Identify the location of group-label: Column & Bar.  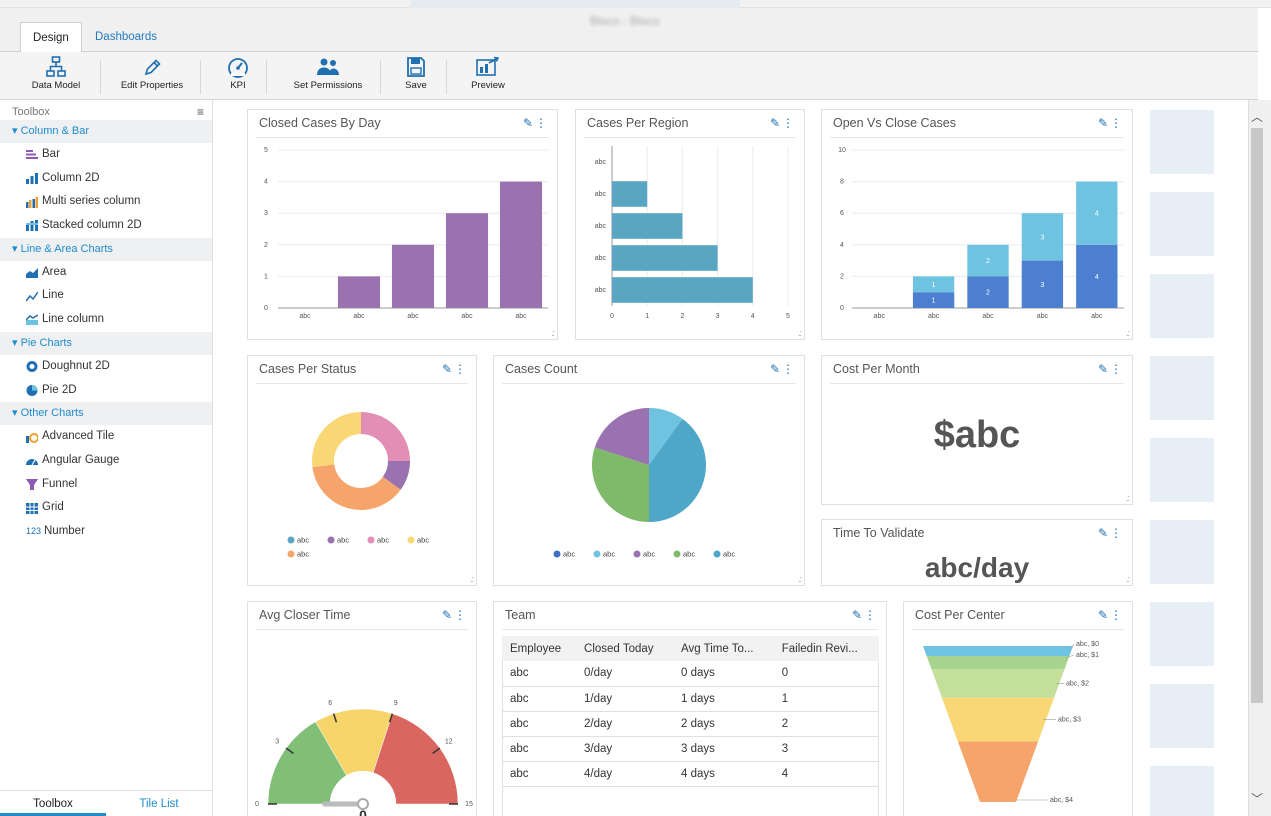
(55, 131).